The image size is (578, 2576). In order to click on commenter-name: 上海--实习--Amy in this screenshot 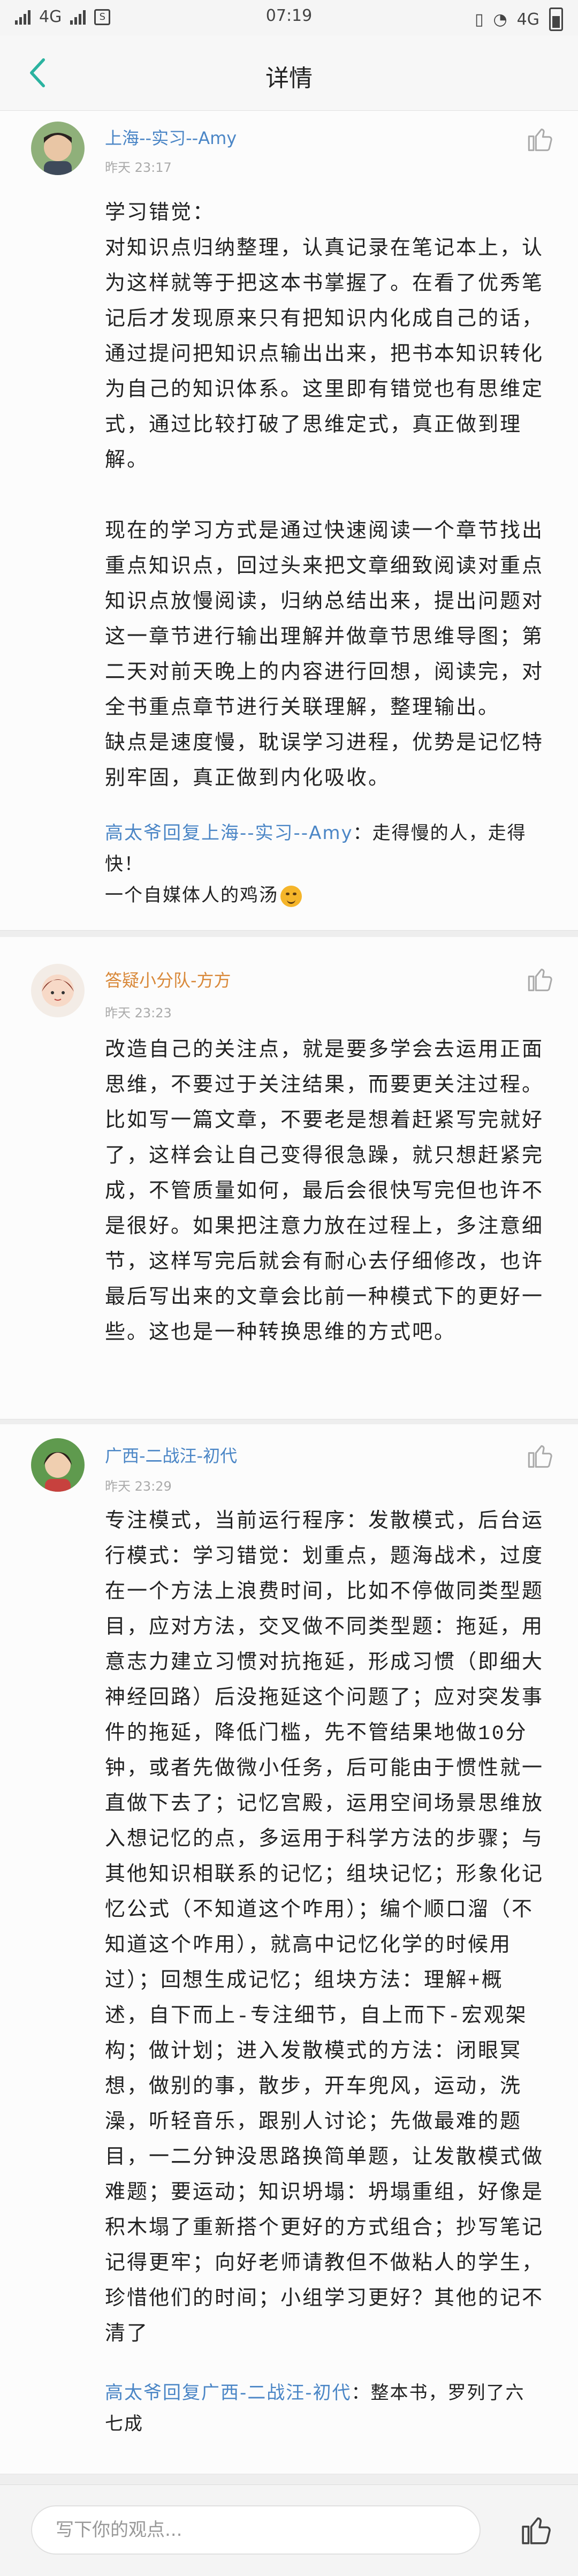, I will do `click(171, 137)`.